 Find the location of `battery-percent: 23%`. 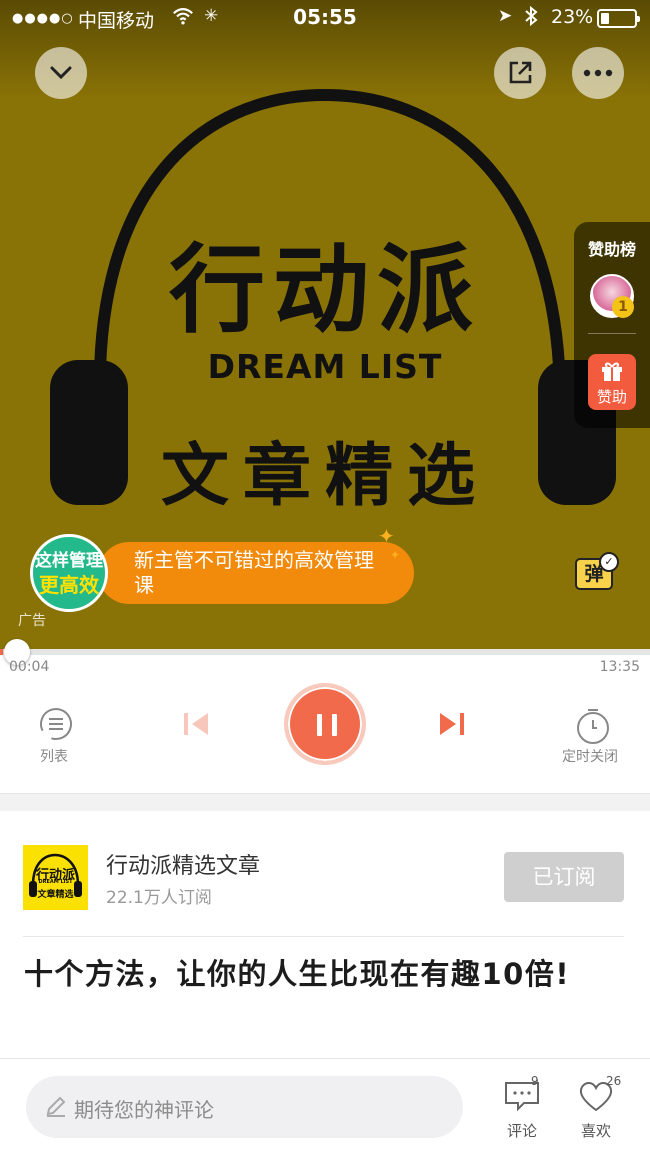

battery-percent: 23% is located at coordinates (572, 17).